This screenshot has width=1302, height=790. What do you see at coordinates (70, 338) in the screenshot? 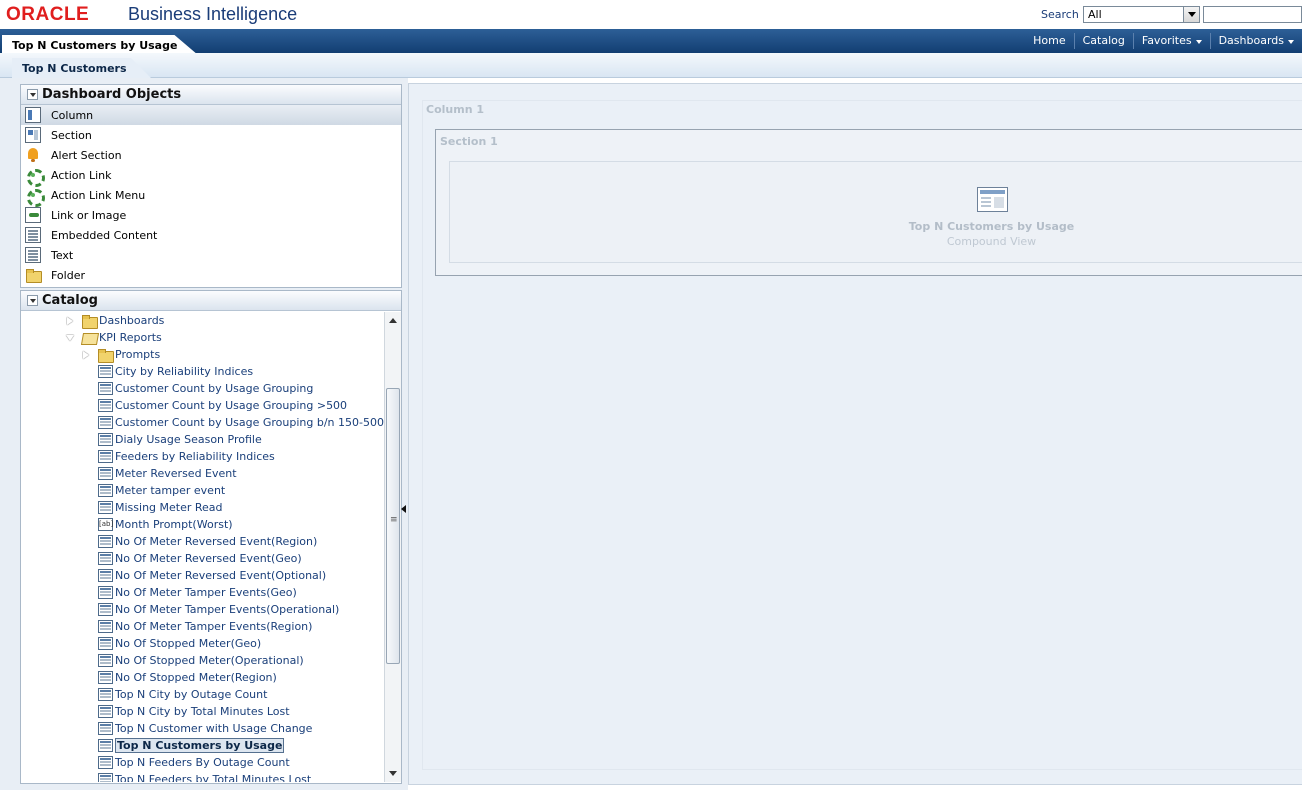
I see `expand-triangle-icon` at bounding box center [70, 338].